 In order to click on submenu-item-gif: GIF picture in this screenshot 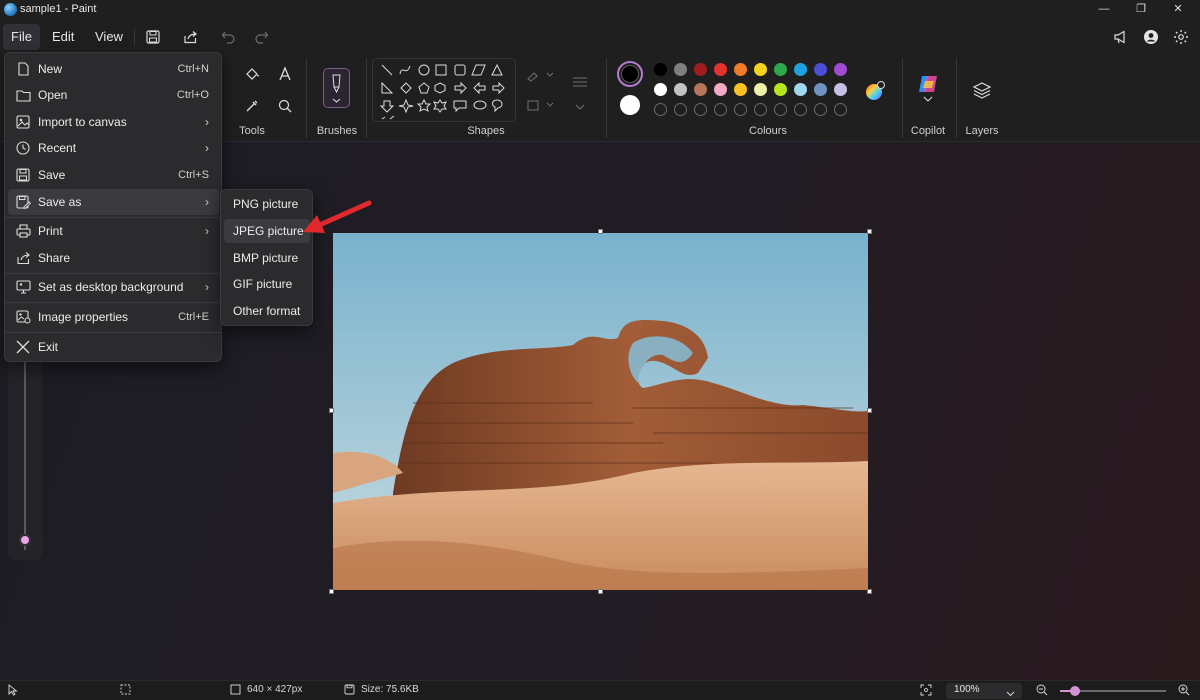, I will do `click(267, 284)`.